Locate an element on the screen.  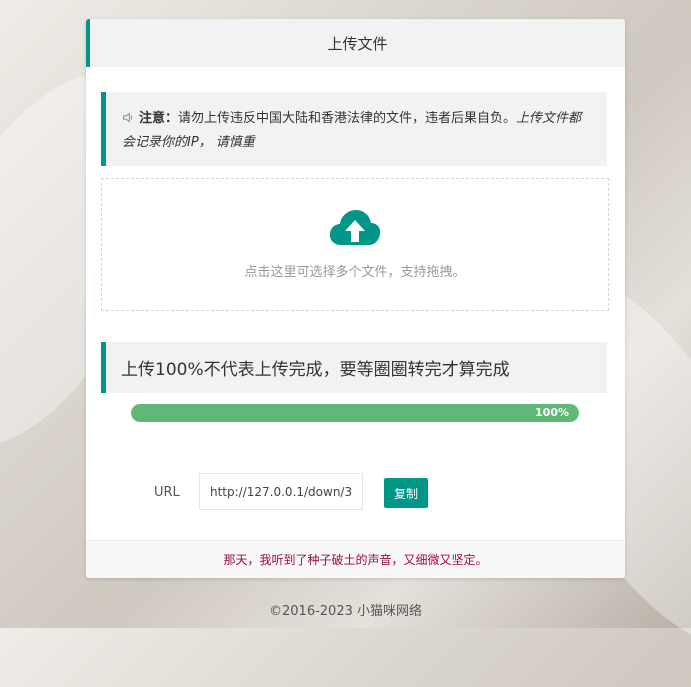
progress-fill: 100% is located at coordinates (355, 413).